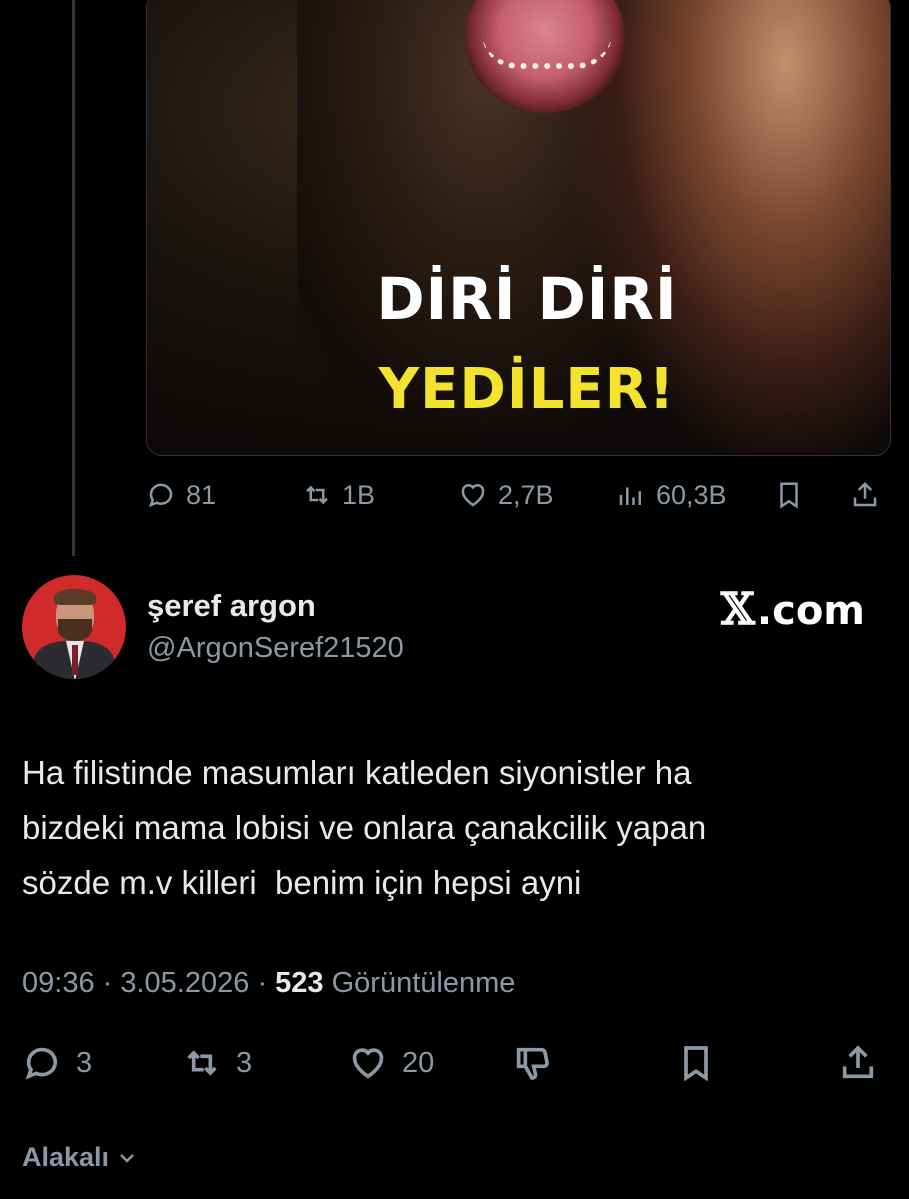 The image size is (909, 1199). What do you see at coordinates (418, 1062) in the screenshot?
I see `like-count: 20` at bounding box center [418, 1062].